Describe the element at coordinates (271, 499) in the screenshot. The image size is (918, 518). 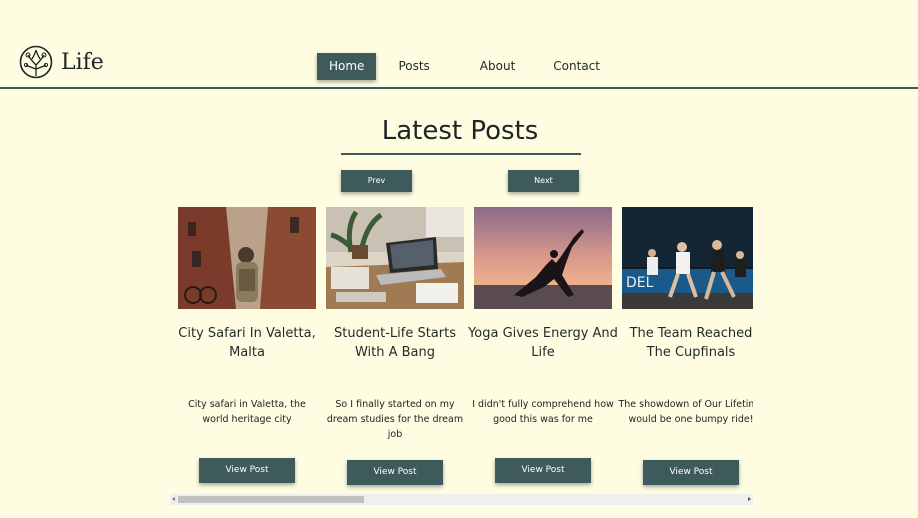
I see `scroll-thumb` at that location.